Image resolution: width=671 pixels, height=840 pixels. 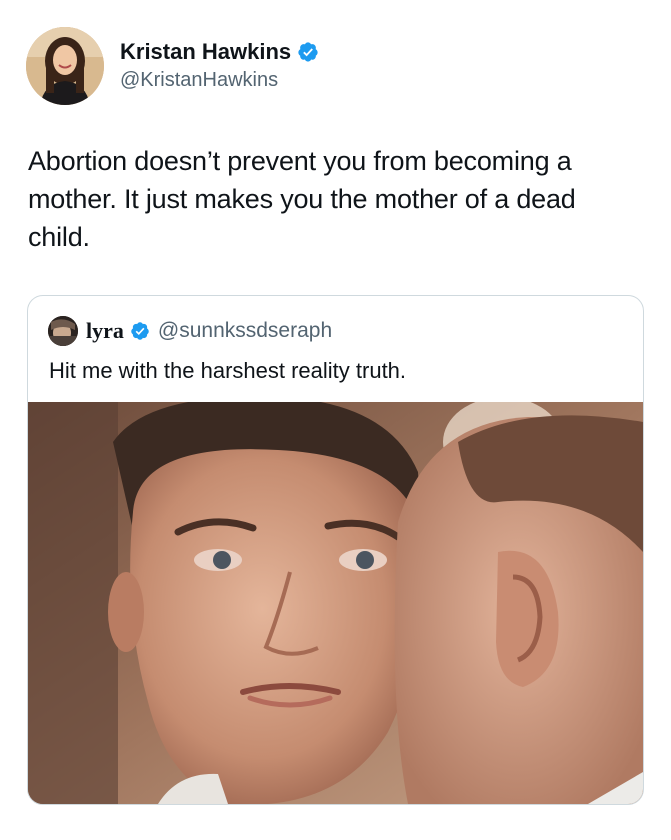 What do you see at coordinates (228, 370) in the screenshot?
I see `quoted-tweet-text: Hit me with the harshest reality truth.` at bounding box center [228, 370].